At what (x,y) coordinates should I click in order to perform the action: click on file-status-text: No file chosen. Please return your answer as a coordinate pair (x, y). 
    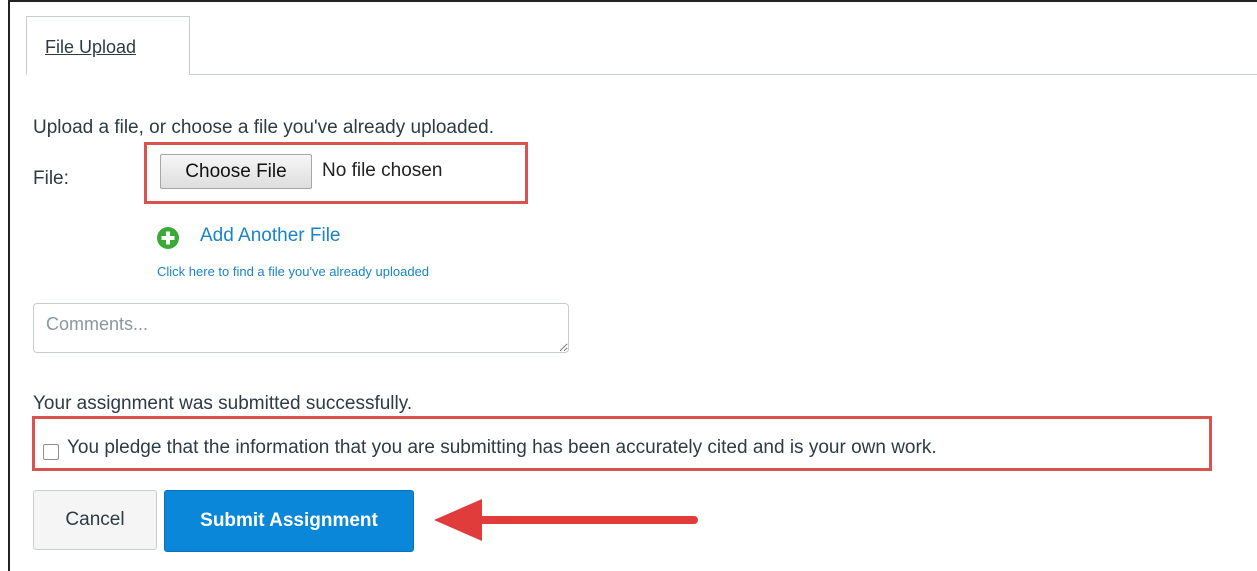
    Looking at the image, I should click on (382, 170).